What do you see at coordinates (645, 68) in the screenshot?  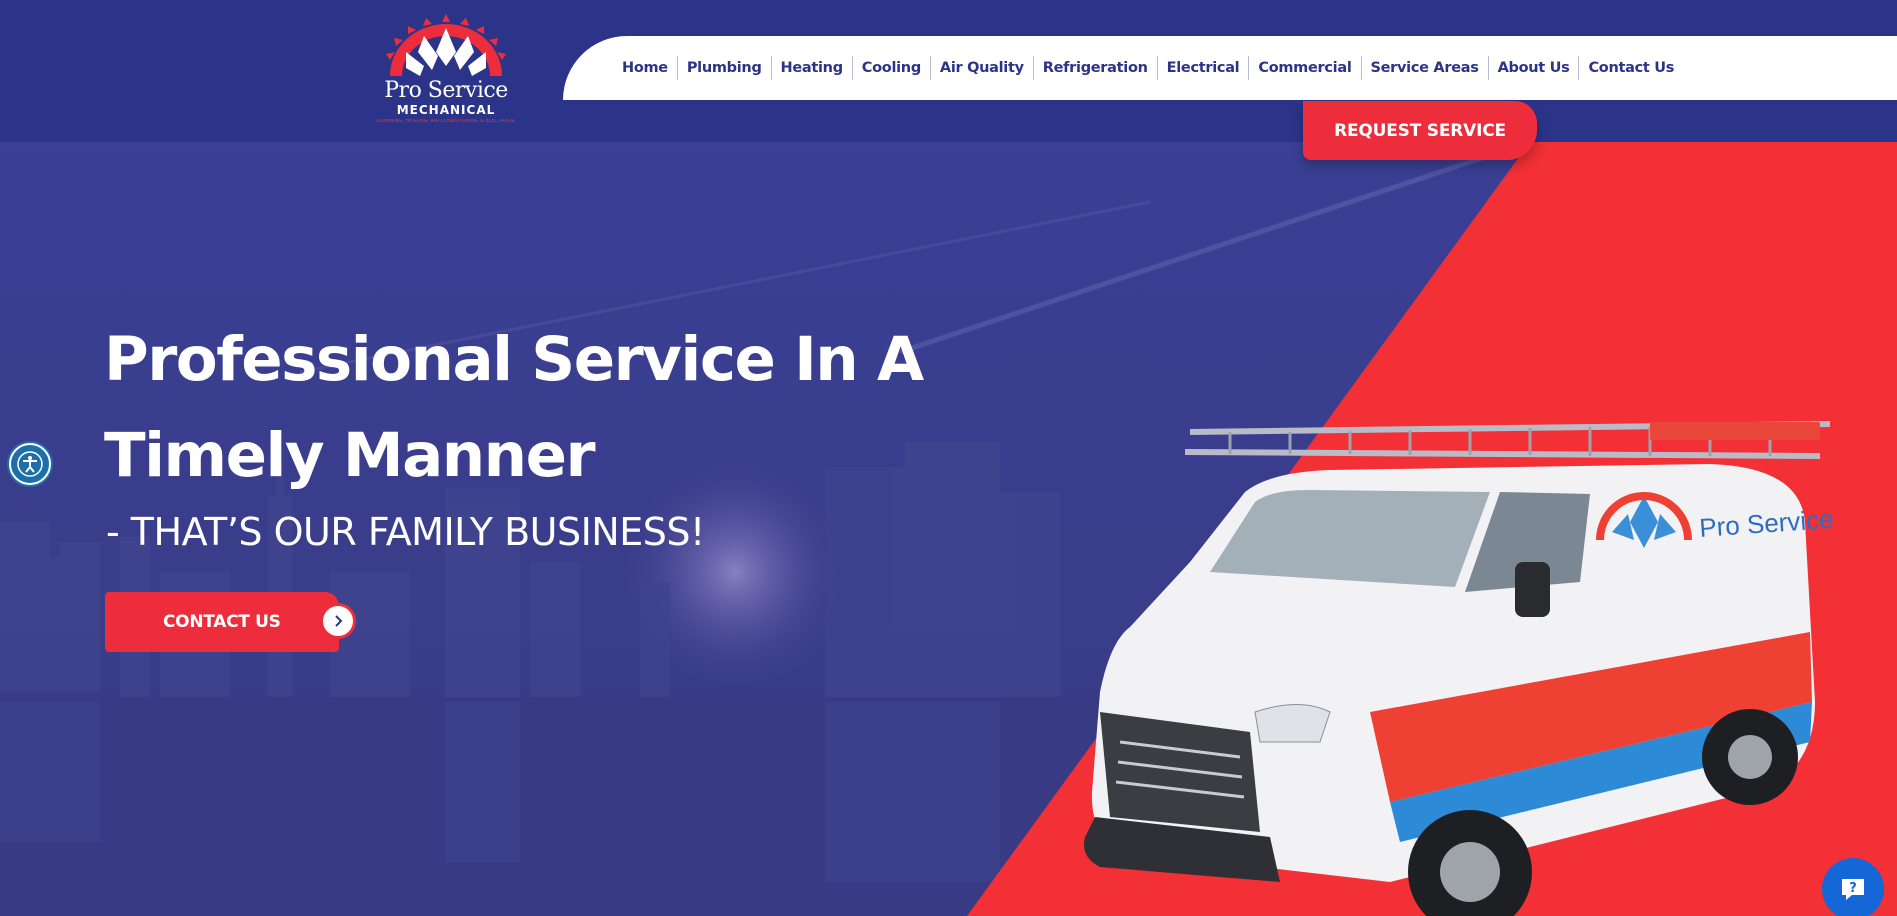 I see `nav-home: Home` at bounding box center [645, 68].